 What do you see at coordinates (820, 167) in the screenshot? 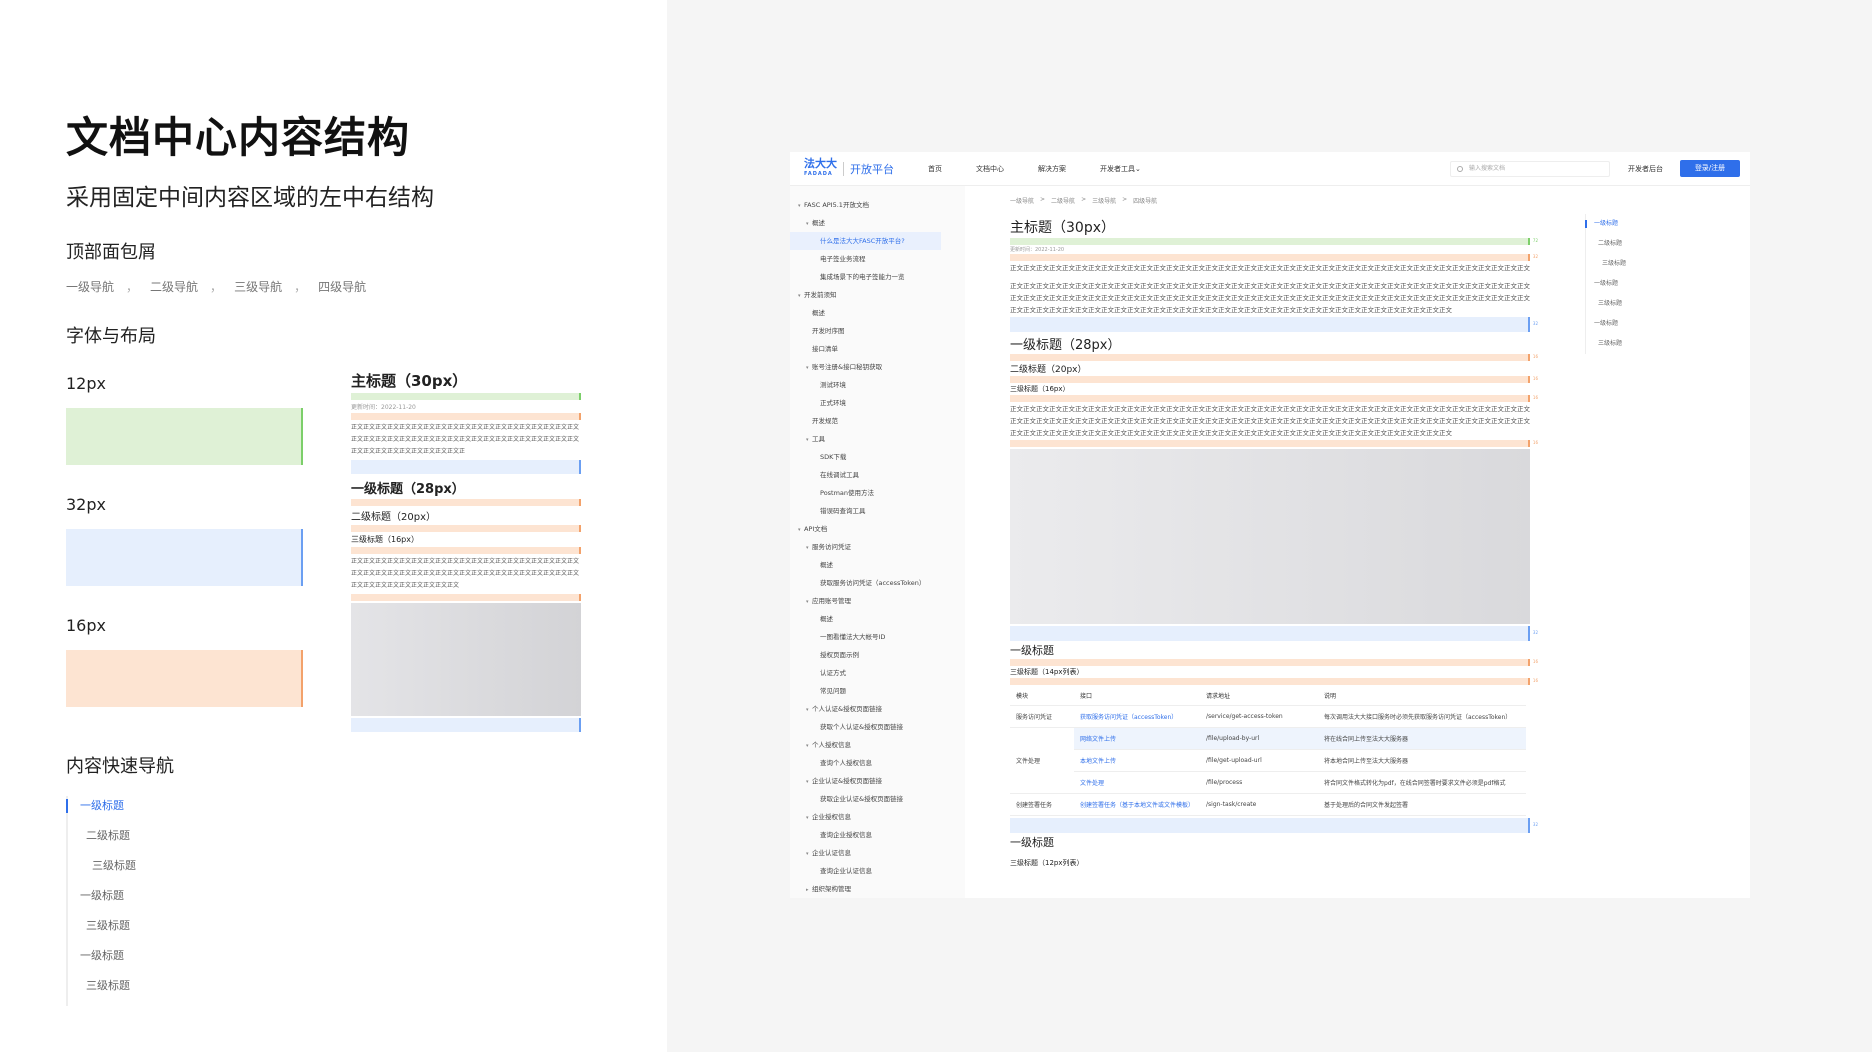
I see `logo-mark: 法大大 FADADA` at bounding box center [820, 167].